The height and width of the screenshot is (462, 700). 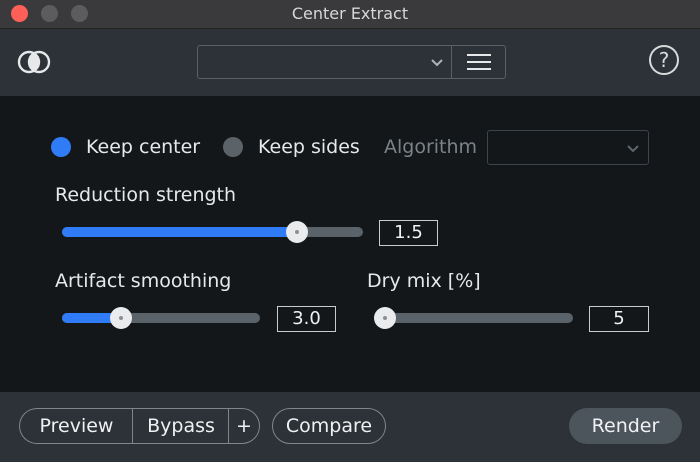 What do you see at coordinates (424, 281) in the screenshot?
I see `dry-mix-label: Dry mix [%]` at bounding box center [424, 281].